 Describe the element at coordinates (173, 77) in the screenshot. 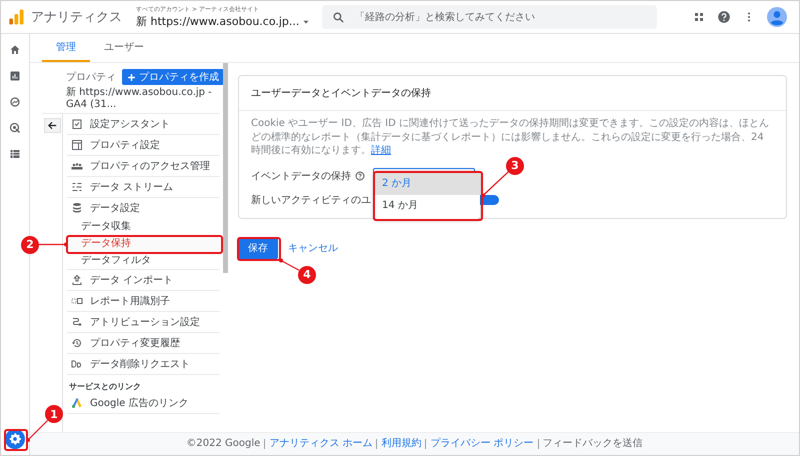

I see `create-property-button: プロパティを作成` at that location.